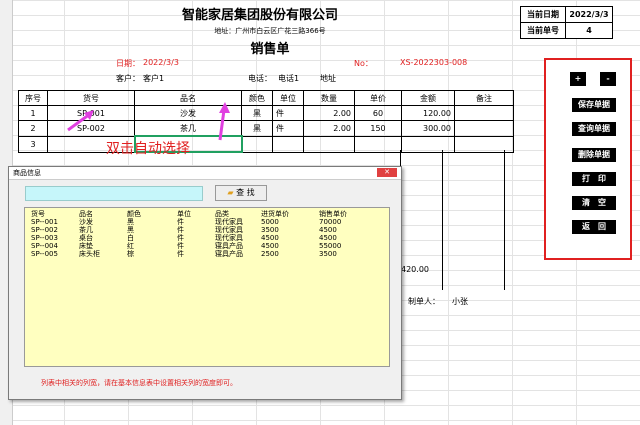 The image size is (640, 425). What do you see at coordinates (184, 214) in the screenshot?
I see `list-col-header: 单位` at bounding box center [184, 214].